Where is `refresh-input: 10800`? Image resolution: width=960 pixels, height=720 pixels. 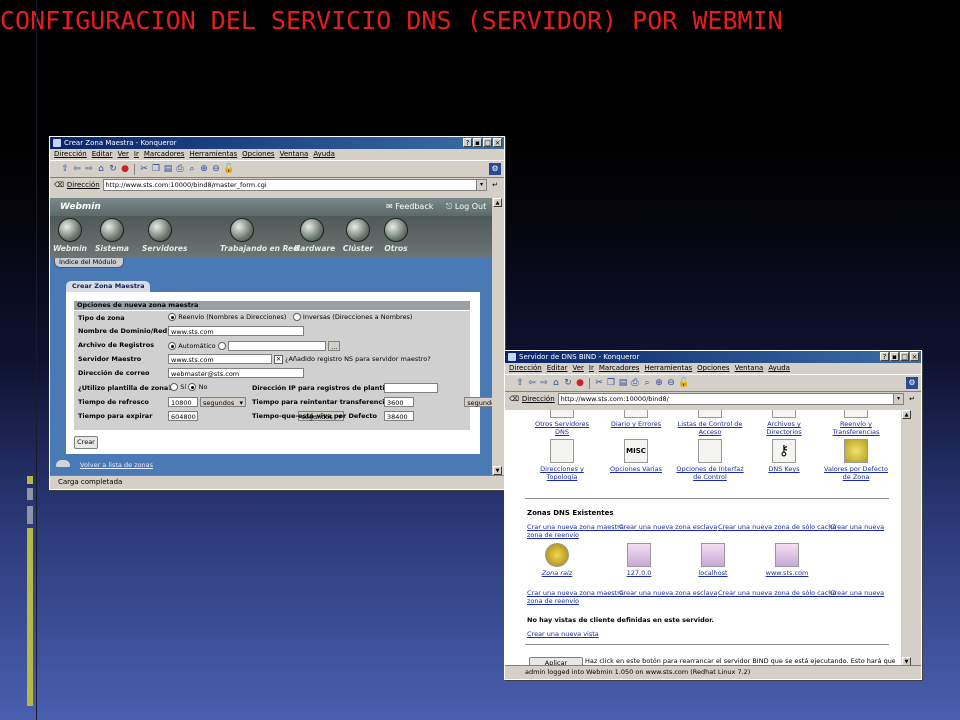 refresh-input: 10800 is located at coordinates (183, 402).